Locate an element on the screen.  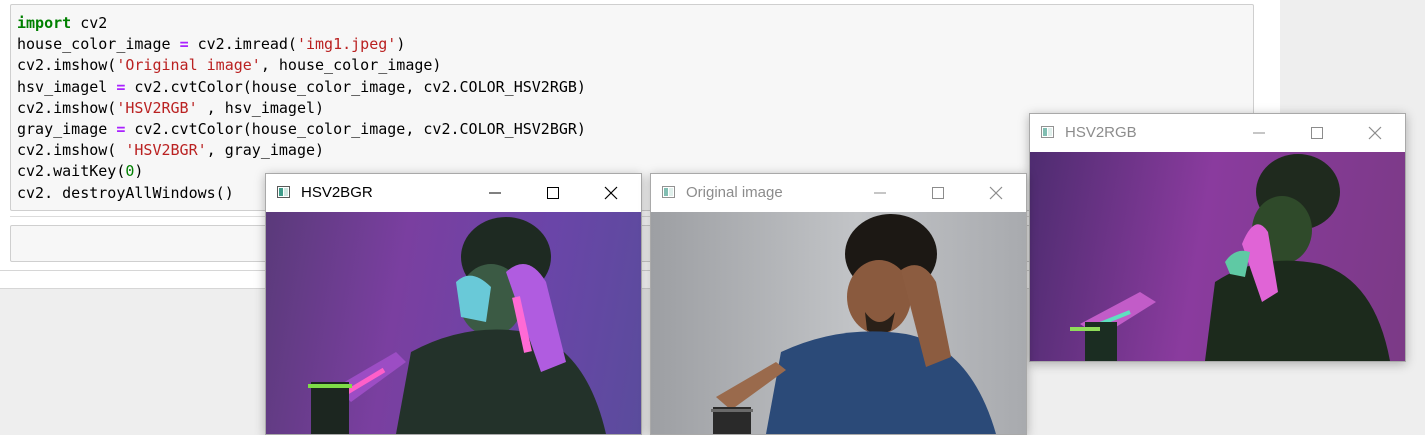
window-title: HSV2RGB is located at coordinates (1101, 132).